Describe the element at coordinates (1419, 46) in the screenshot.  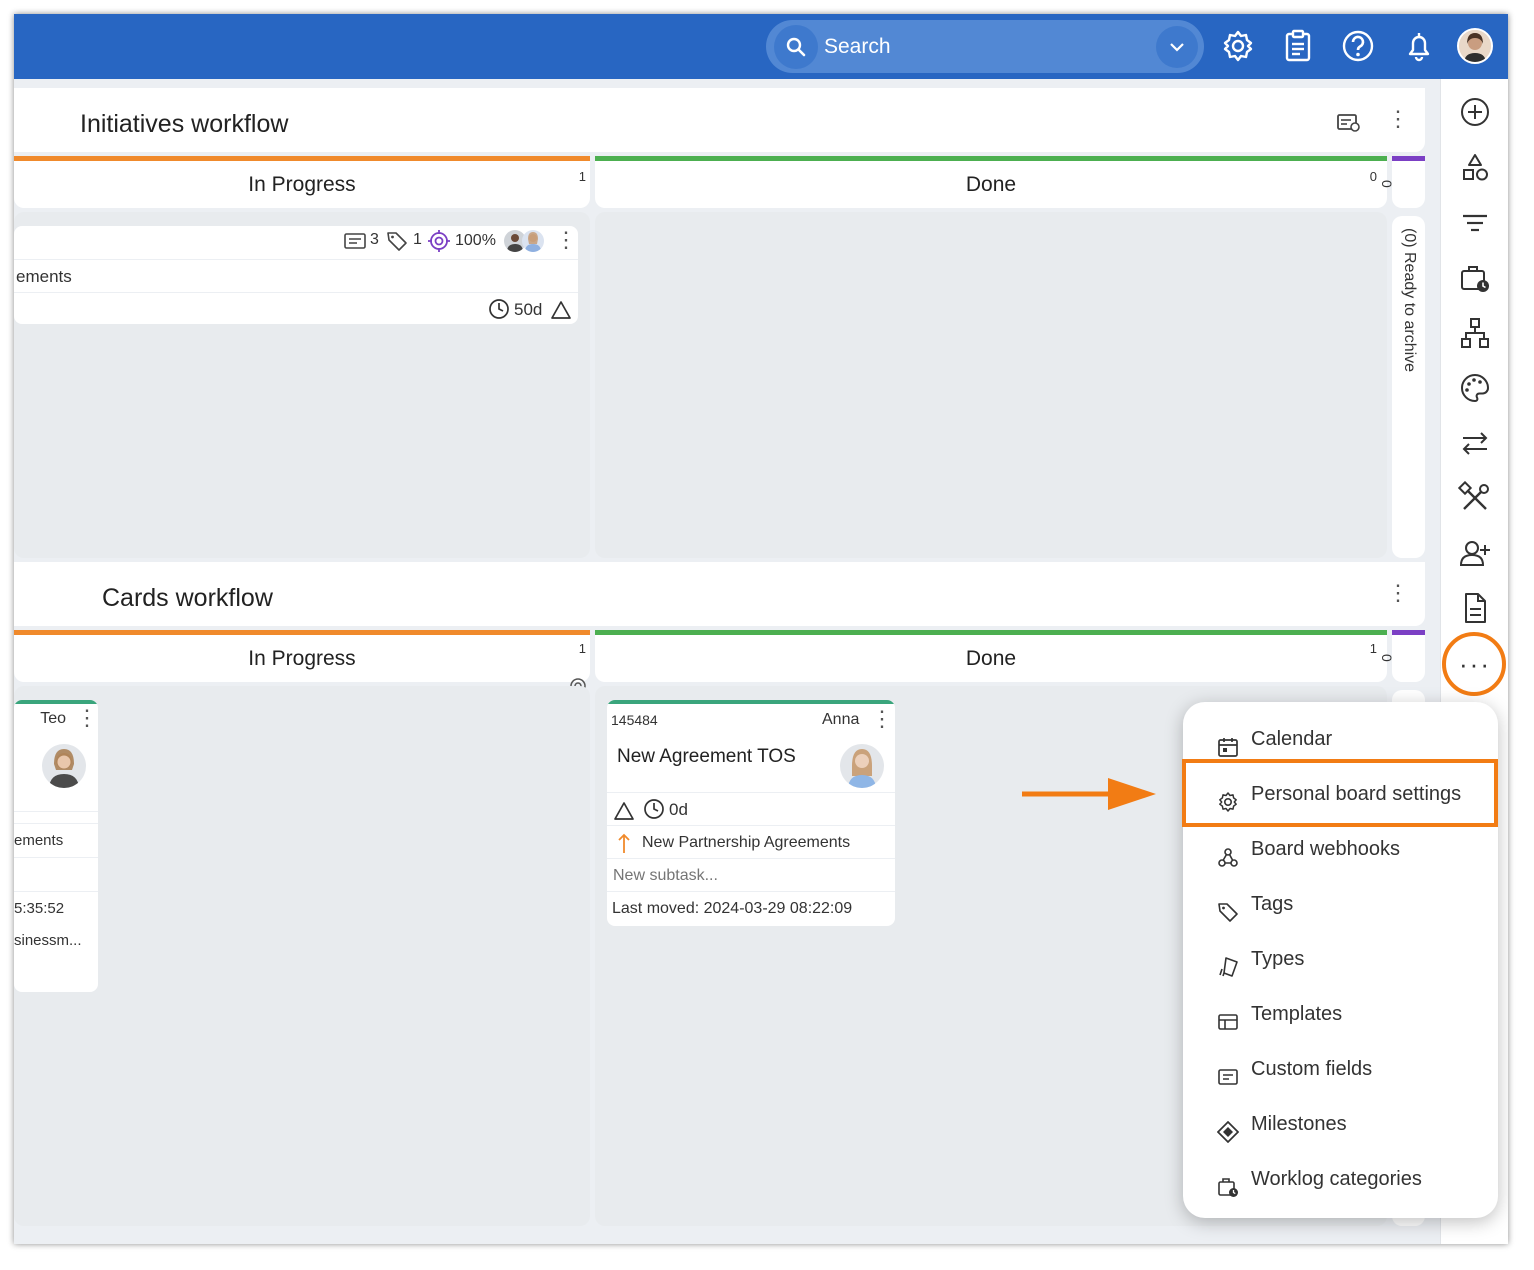
I see `bell-icon` at that location.